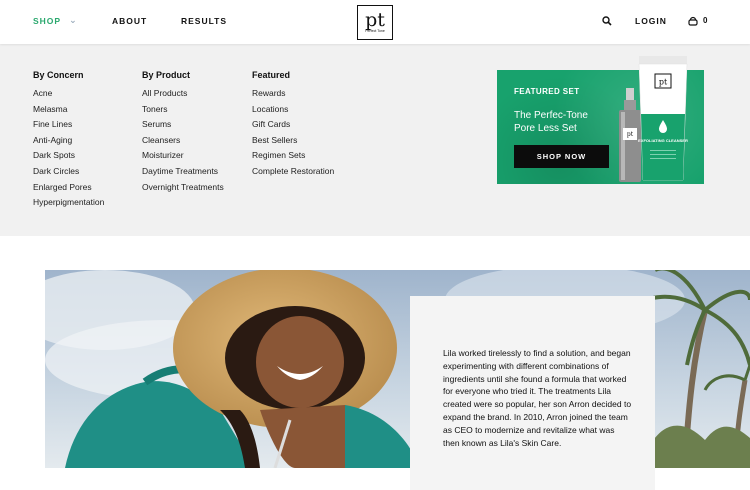  Describe the element at coordinates (68, 156) in the screenshot. I see `menu-link-dark-spots: Dark Spots` at that location.